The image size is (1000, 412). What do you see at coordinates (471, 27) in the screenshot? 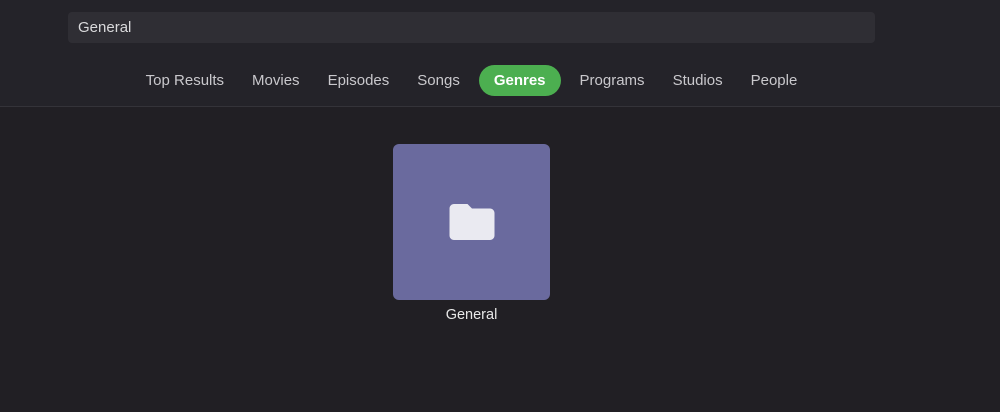
I see `search-input` at bounding box center [471, 27].